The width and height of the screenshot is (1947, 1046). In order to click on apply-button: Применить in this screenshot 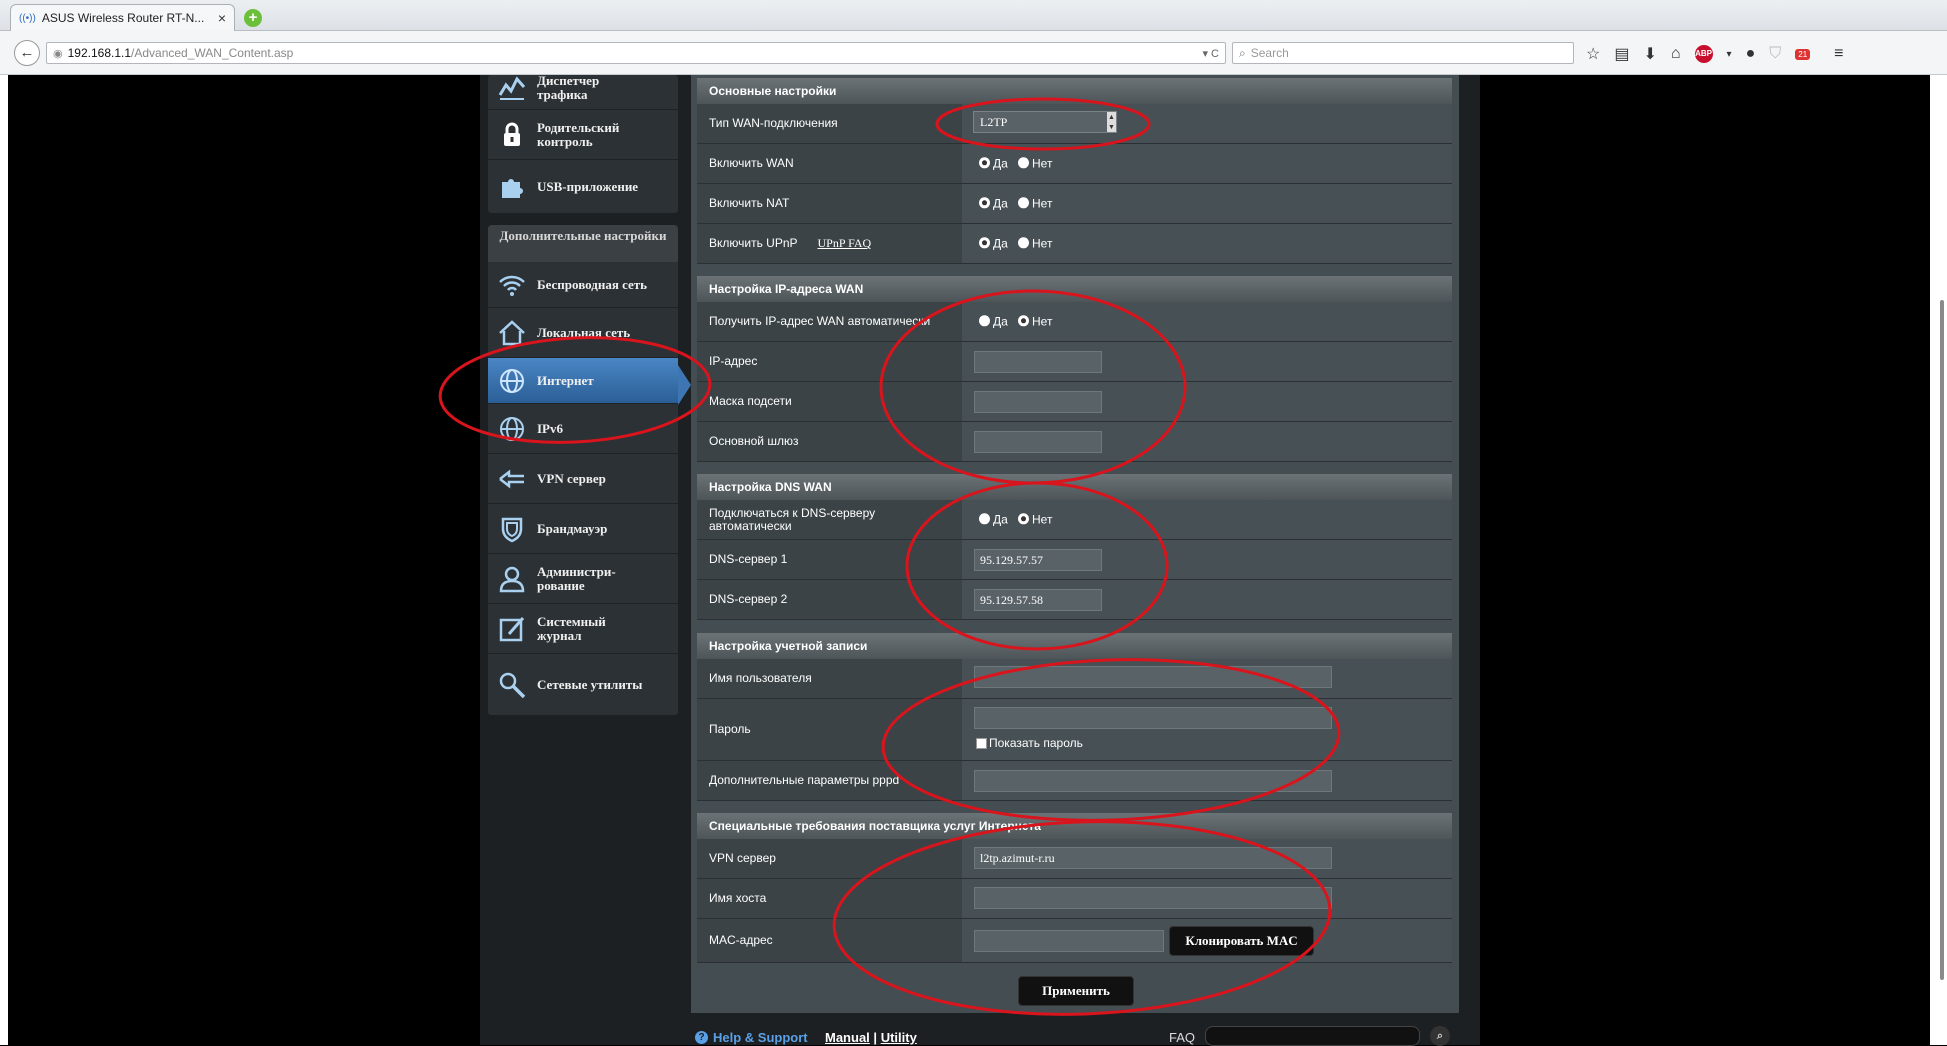, I will do `click(1076, 991)`.